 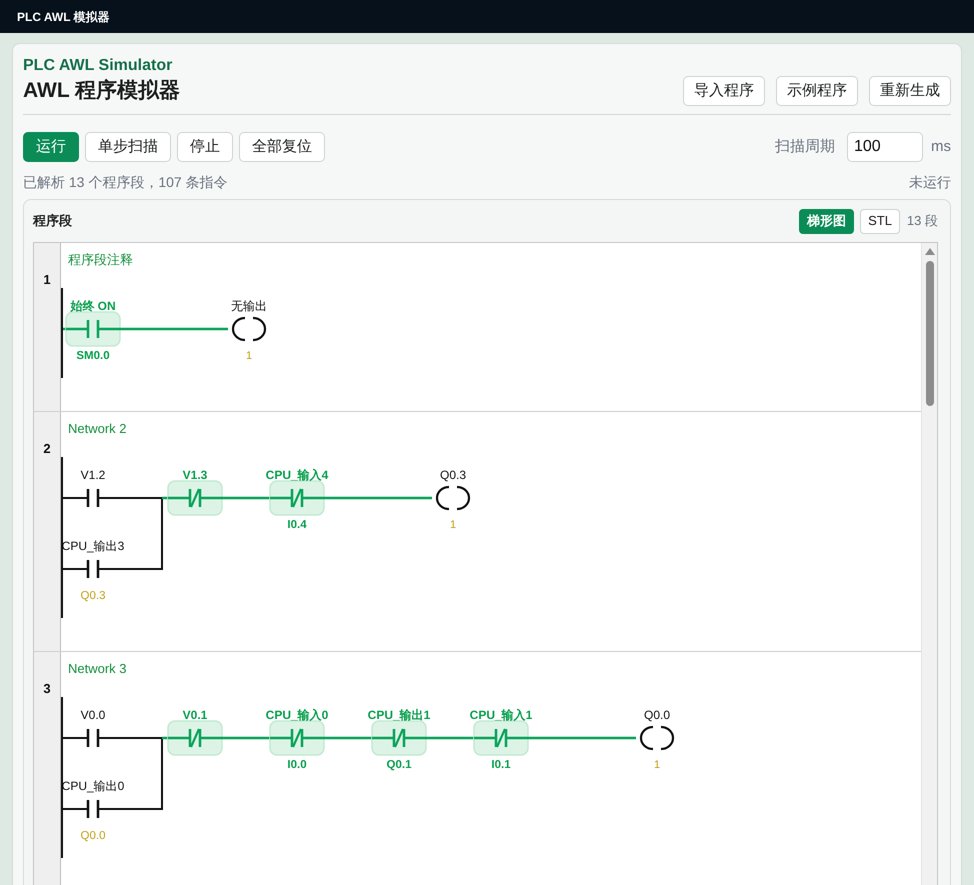 I want to click on panel-title: 程序段, so click(x=52, y=221).